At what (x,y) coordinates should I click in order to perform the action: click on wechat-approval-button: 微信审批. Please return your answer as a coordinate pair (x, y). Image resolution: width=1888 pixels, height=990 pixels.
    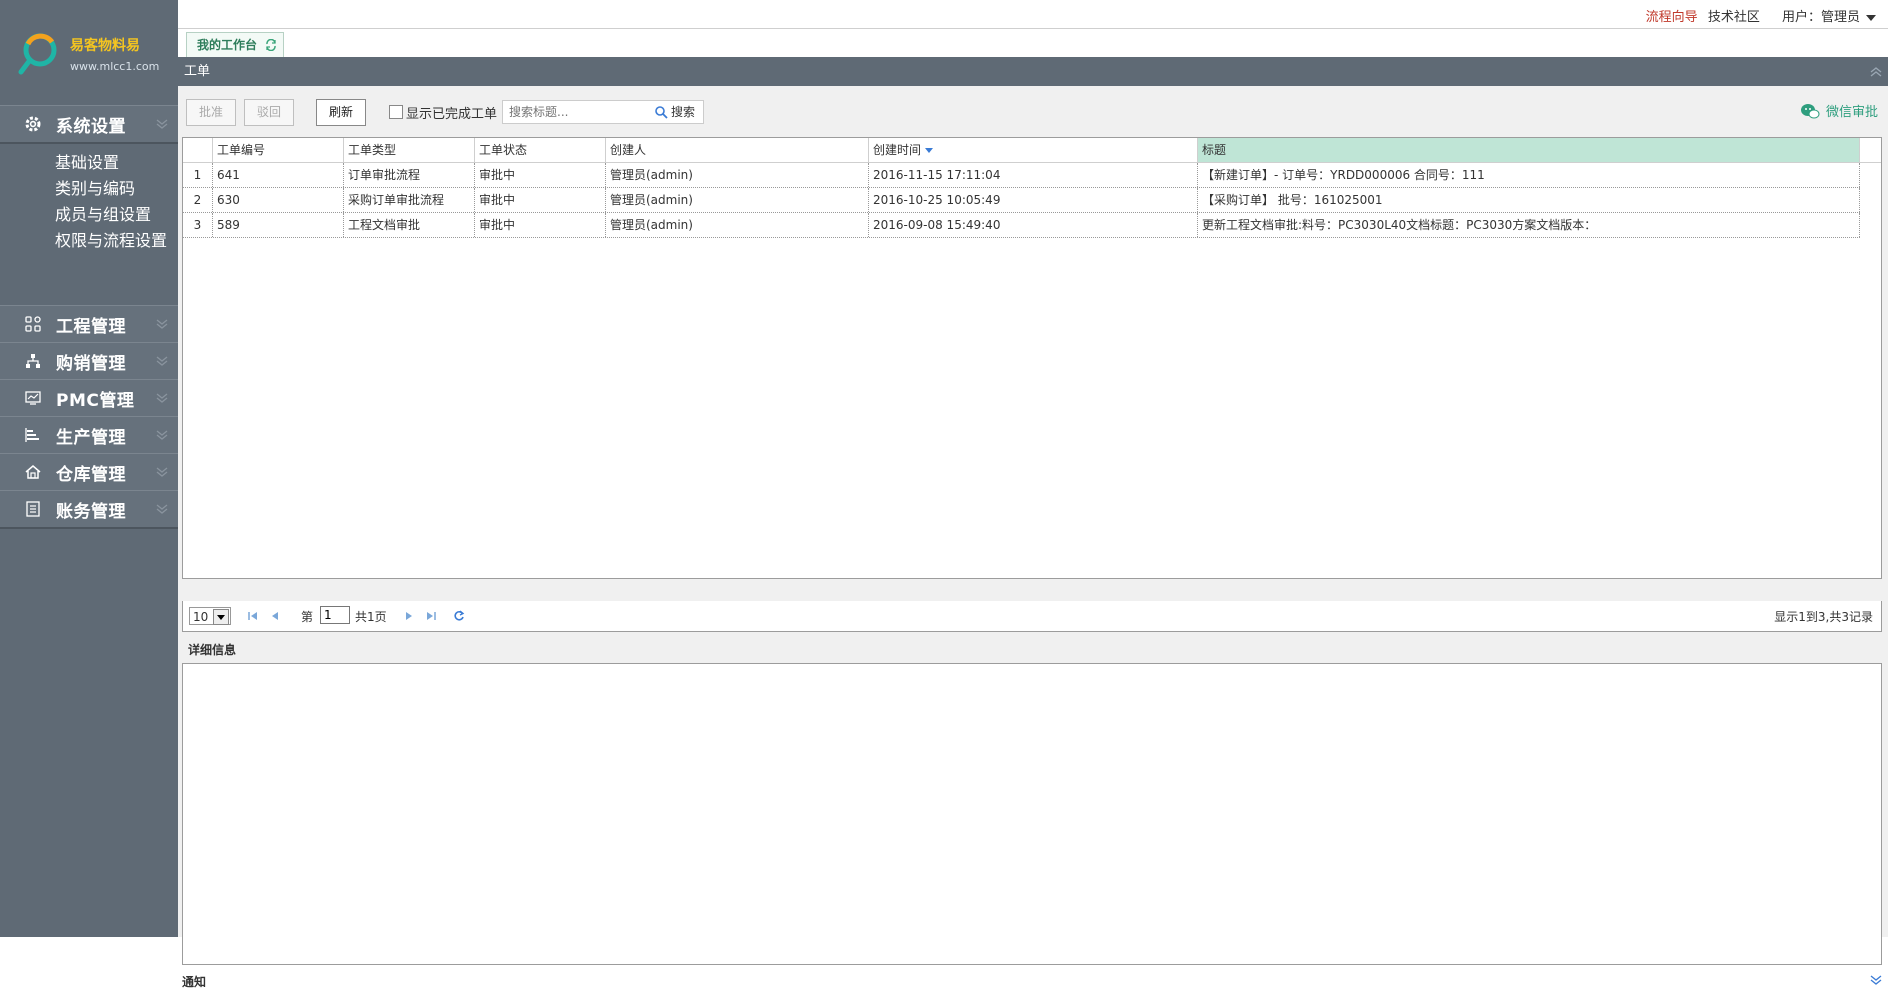
    Looking at the image, I should click on (1839, 110).